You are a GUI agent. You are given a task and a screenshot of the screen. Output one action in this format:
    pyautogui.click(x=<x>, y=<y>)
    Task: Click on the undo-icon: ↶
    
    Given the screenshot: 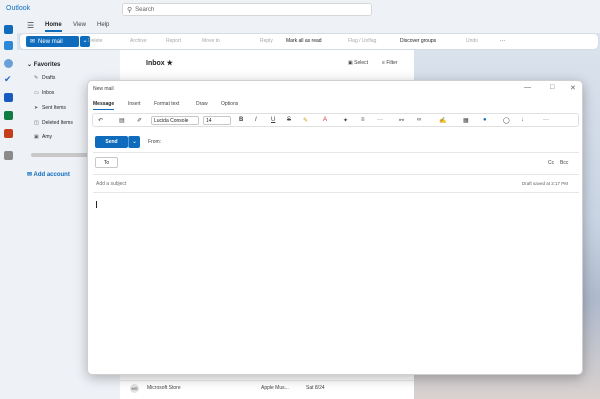 What is the action you would take?
    pyautogui.click(x=100, y=120)
    